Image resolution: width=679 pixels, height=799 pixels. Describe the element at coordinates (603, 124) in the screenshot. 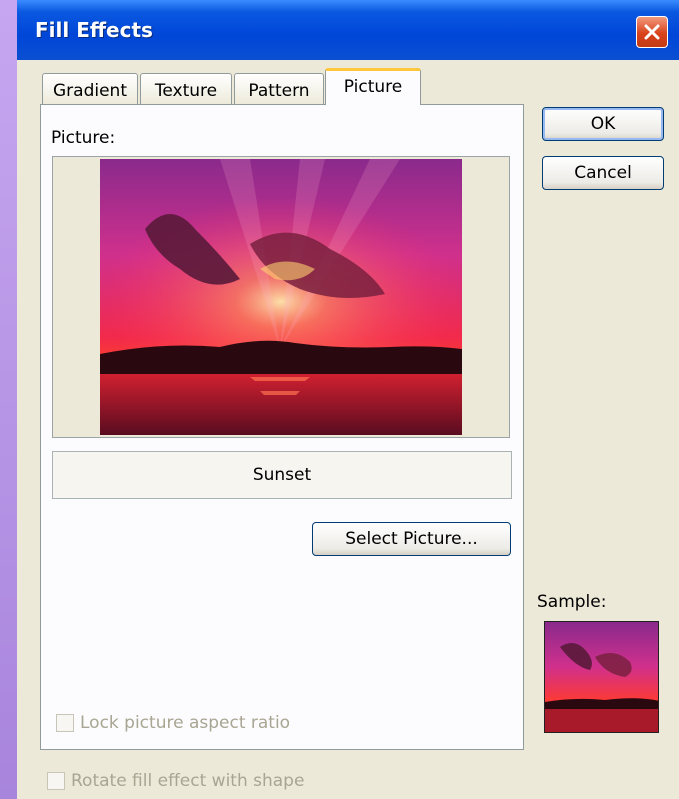

I see `ok-button: OK` at that location.